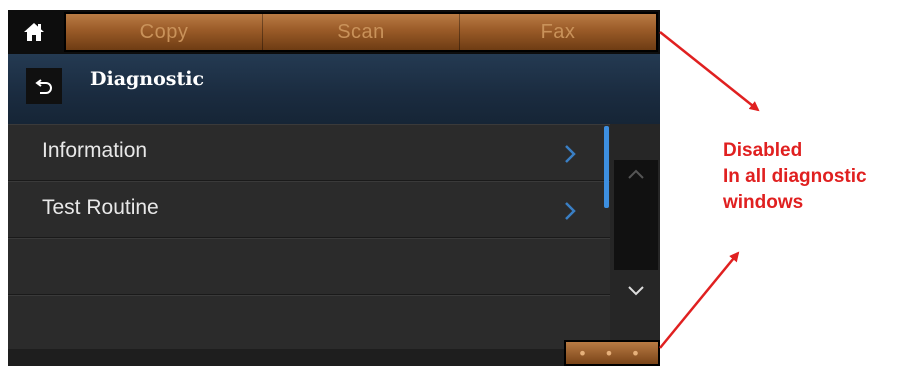 The width and height of the screenshot is (917, 374). I want to click on home-icon, so click(34, 32).